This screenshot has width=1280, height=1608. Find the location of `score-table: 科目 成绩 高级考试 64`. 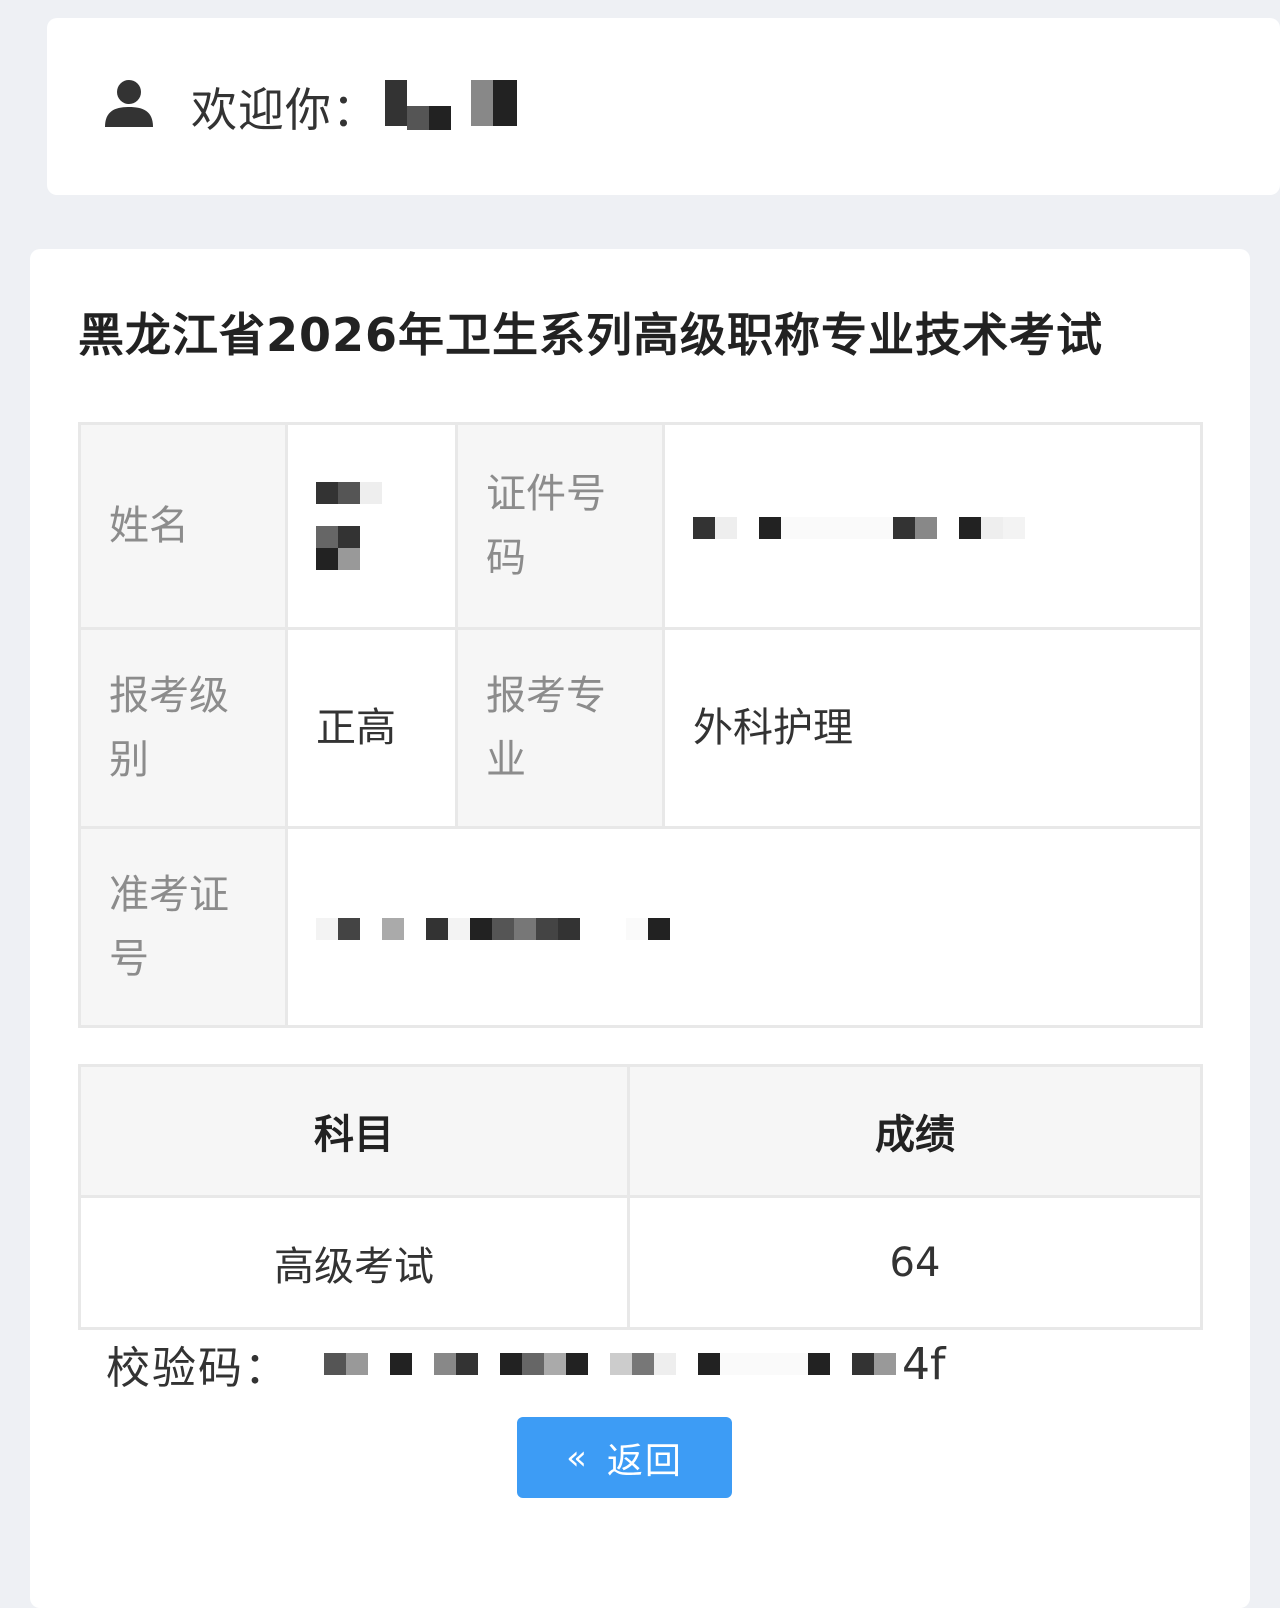

score-table: 科目 成绩 高级考试 64 is located at coordinates (640, 1197).